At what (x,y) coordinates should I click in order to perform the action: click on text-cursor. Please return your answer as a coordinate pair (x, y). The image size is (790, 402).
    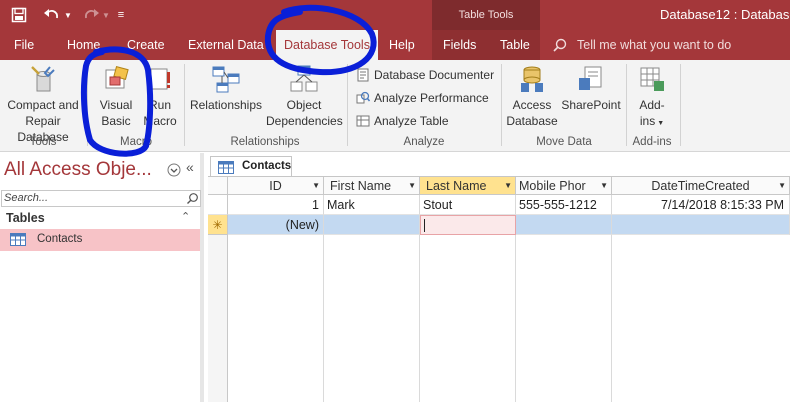
    Looking at the image, I should click on (424, 225).